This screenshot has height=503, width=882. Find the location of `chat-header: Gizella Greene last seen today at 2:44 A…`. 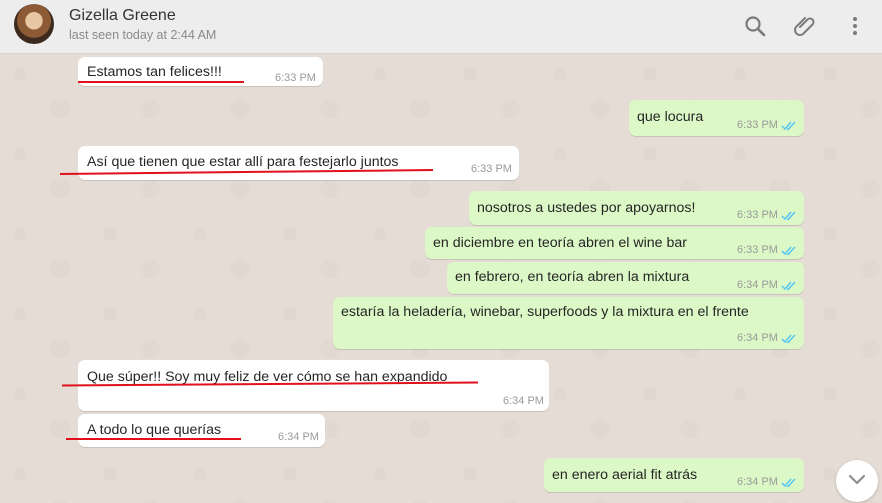

chat-header: Gizella Greene last seen today at 2:44 A… is located at coordinates (441, 27).